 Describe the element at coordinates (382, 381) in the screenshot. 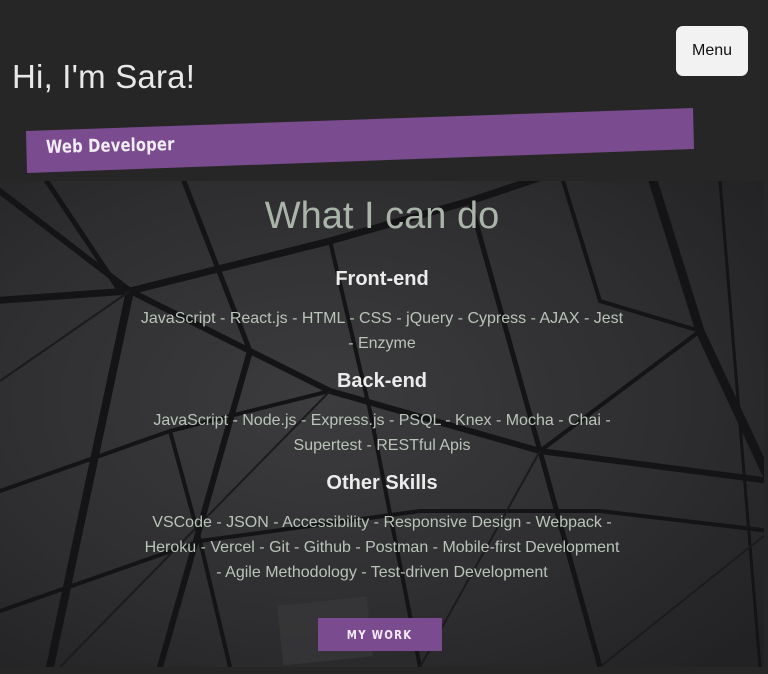

I see `back-end-heading: Back-end` at that location.